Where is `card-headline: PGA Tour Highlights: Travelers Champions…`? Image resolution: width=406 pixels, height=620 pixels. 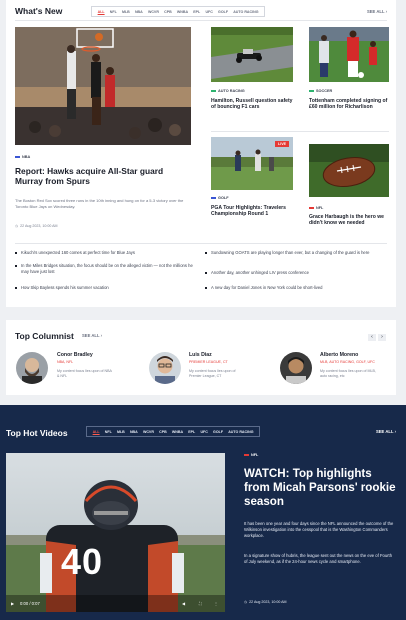 card-headline: PGA Tour Highlights: Travelers Champions… is located at coordinates (252, 211).